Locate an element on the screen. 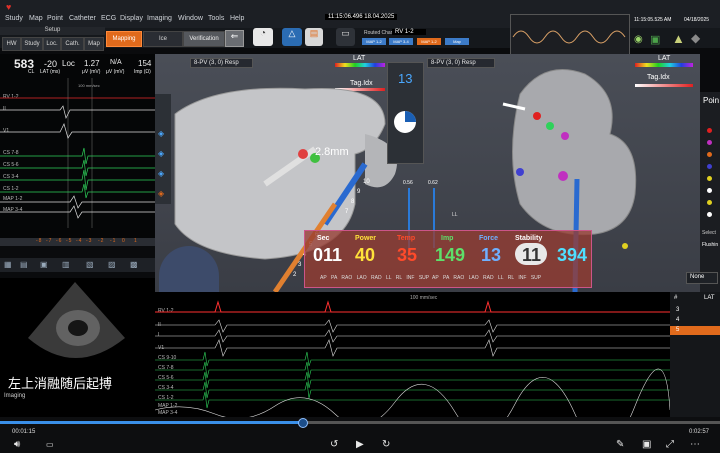  imaging-label: Imaging is located at coordinates (15, 396).